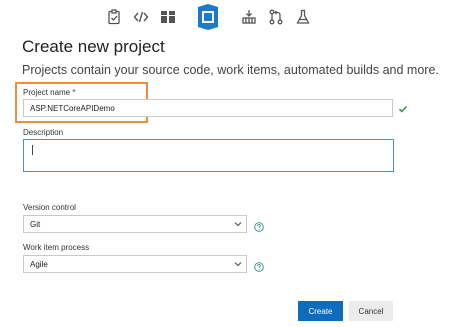  I want to click on work-item-process-value: Agile, so click(39, 264).